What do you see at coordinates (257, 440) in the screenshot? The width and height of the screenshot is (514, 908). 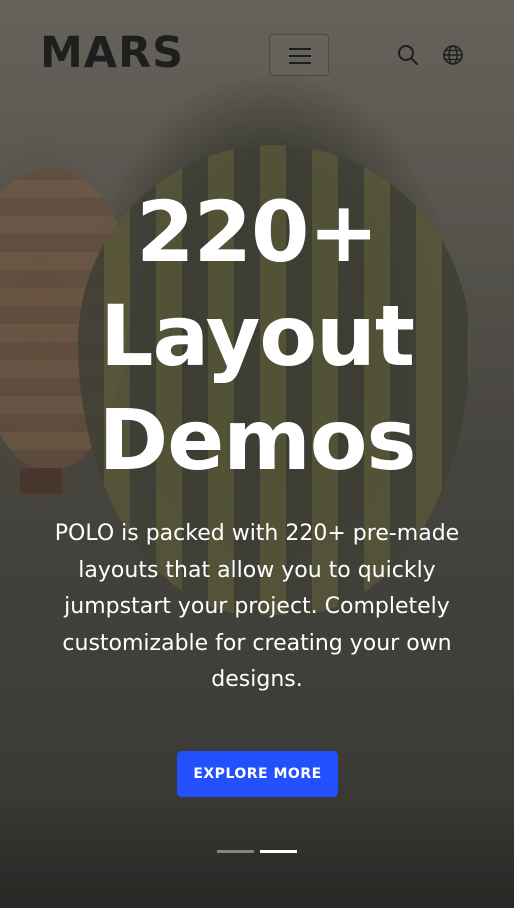 I see `hero-title-line: Demos` at bounding box center [257, 440].